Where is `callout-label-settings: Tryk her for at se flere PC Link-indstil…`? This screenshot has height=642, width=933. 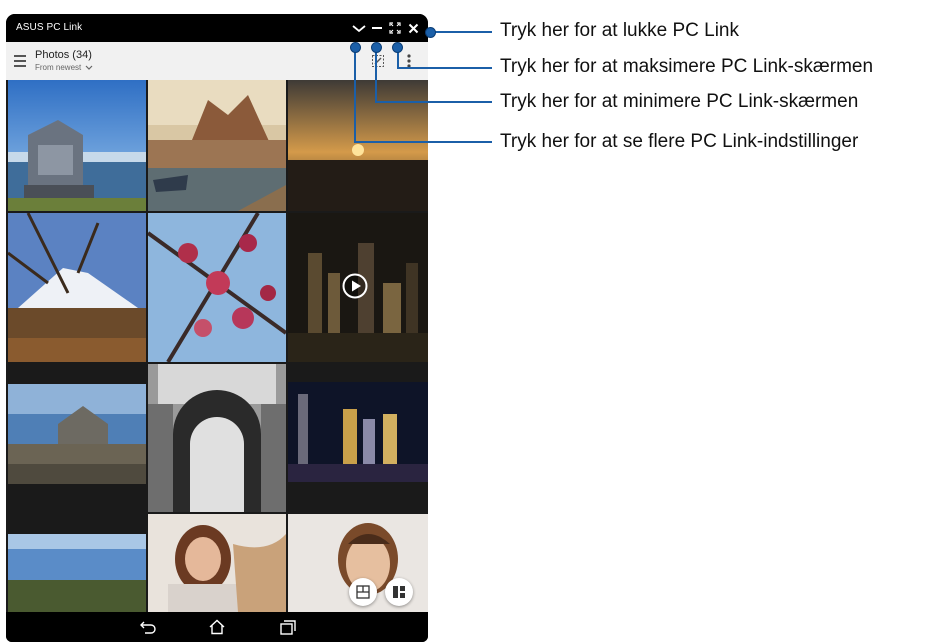 callout-label-settings: Tryk her for at se flere PC Link-indstil… is located at coordinates (679, 141).